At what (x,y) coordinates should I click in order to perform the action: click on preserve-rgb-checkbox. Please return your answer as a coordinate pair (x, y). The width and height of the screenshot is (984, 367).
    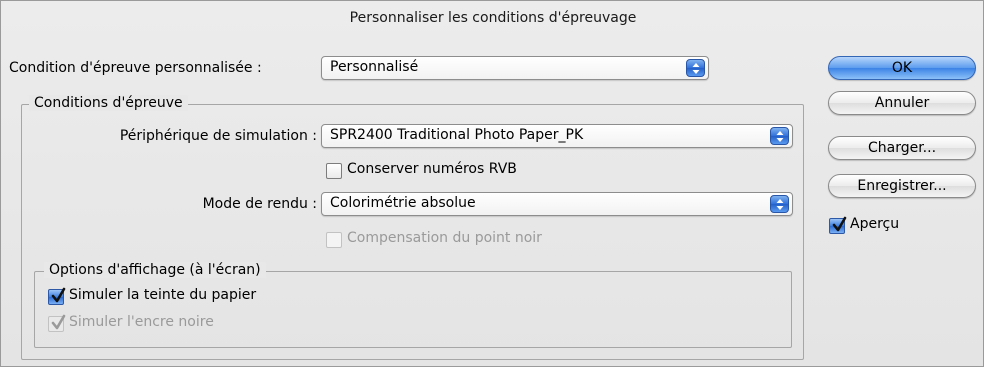
    Looking at the image, I should click on (334, 171).